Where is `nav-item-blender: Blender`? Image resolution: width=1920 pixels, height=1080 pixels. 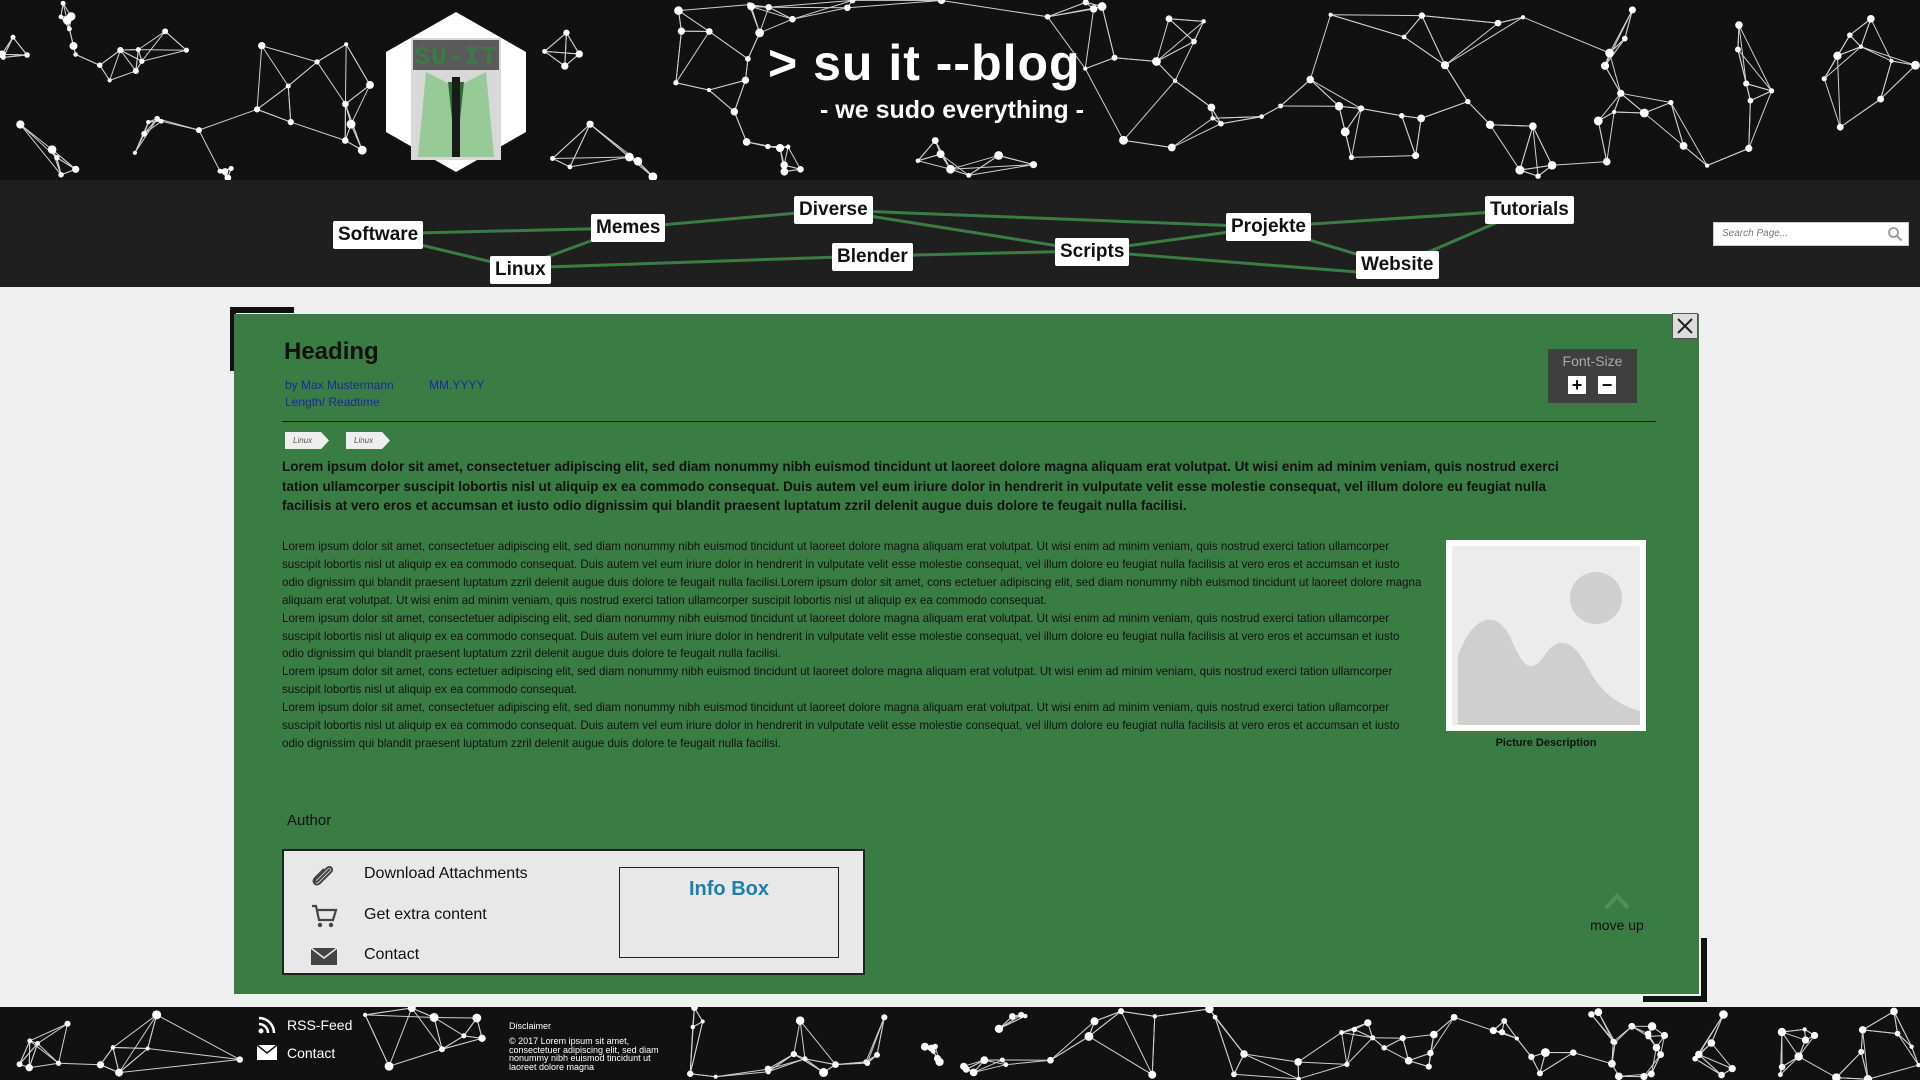 nav-item-blender: Blender is located at coordinates (872, 257).